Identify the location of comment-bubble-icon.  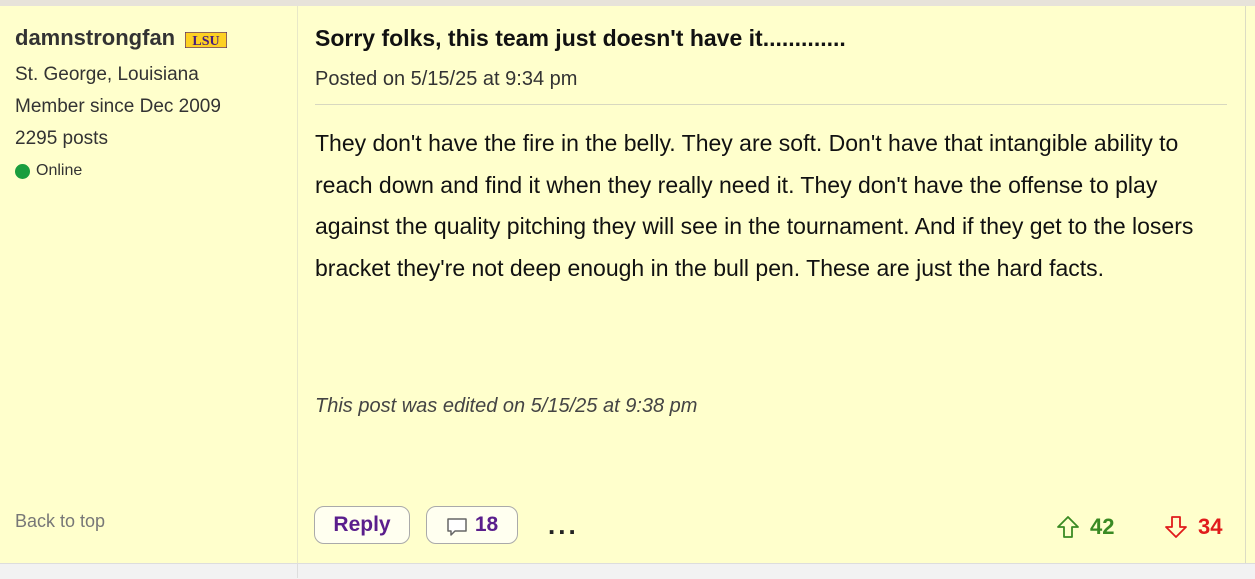
(457, 526).